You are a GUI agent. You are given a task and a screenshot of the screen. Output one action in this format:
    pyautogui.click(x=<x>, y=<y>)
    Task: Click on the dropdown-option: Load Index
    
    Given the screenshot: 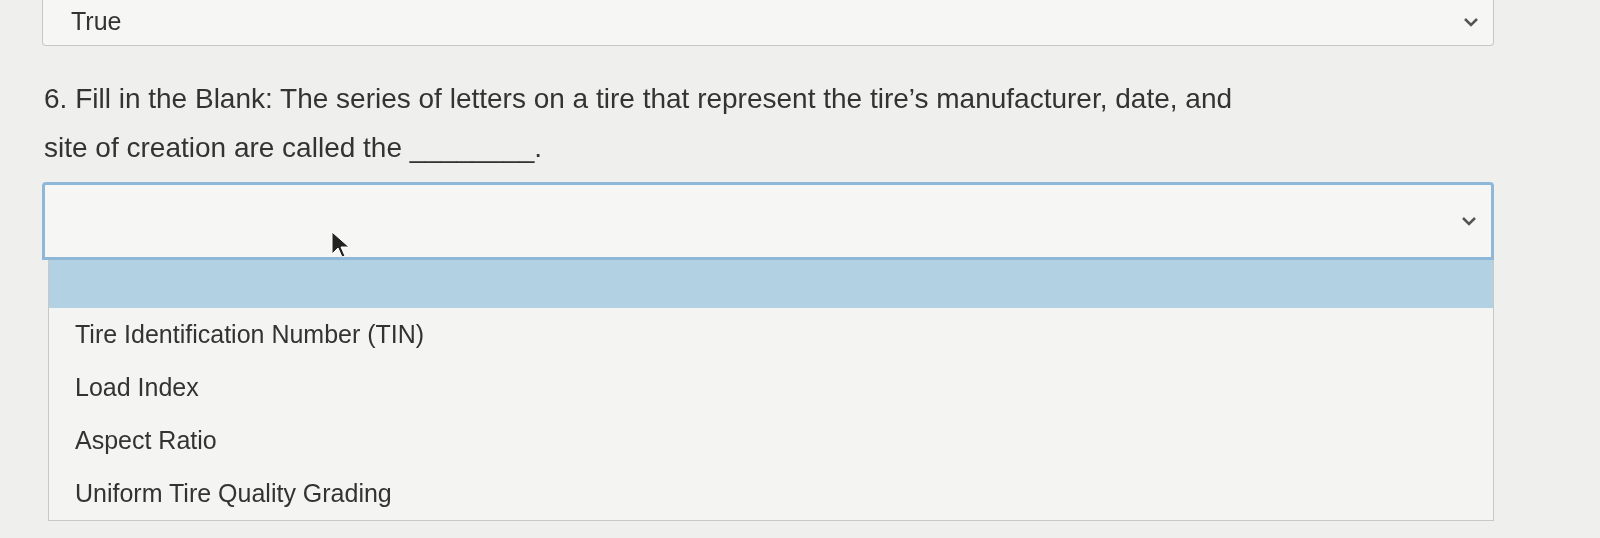 What is the action you would take?
    pyautogui.click(x=771, y=387)
    